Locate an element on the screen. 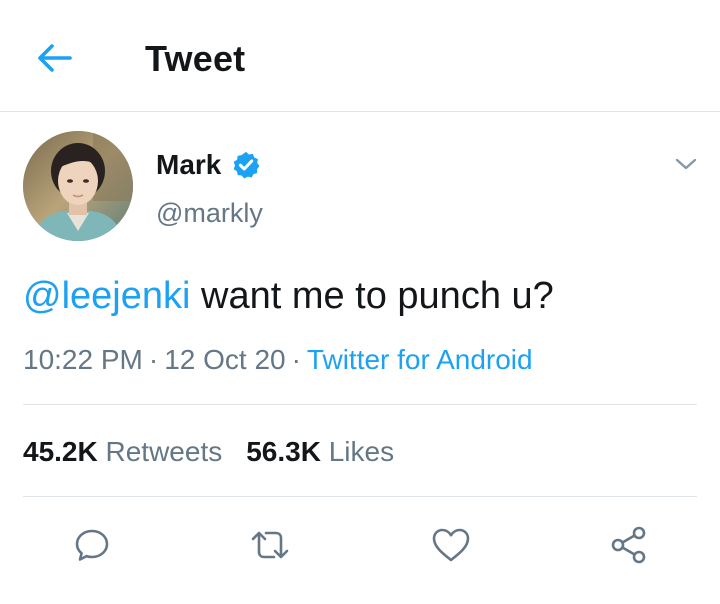  back-arrow-icon is located at coordinates (55, 58).